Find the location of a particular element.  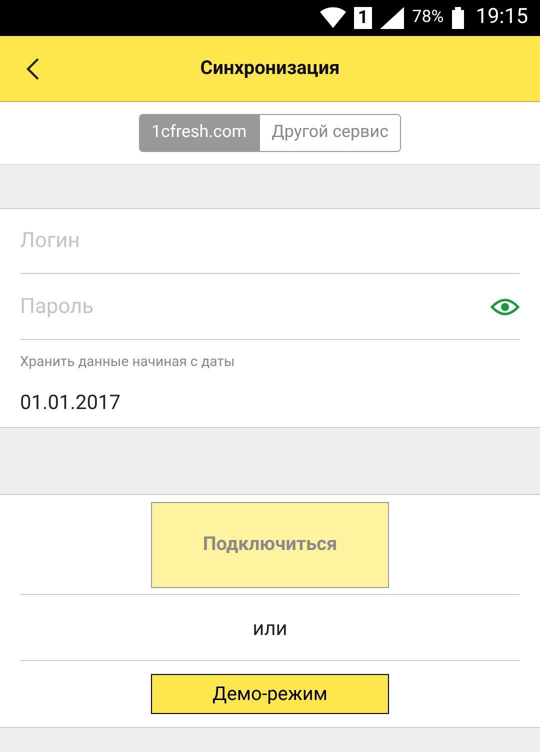

eye-icon is located at coordinates (505, 306).